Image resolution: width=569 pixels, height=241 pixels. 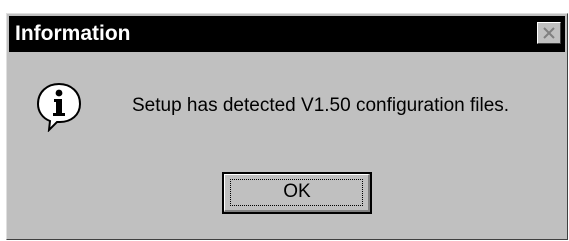 I want to click on information-icon, so click(x=59, y=107).